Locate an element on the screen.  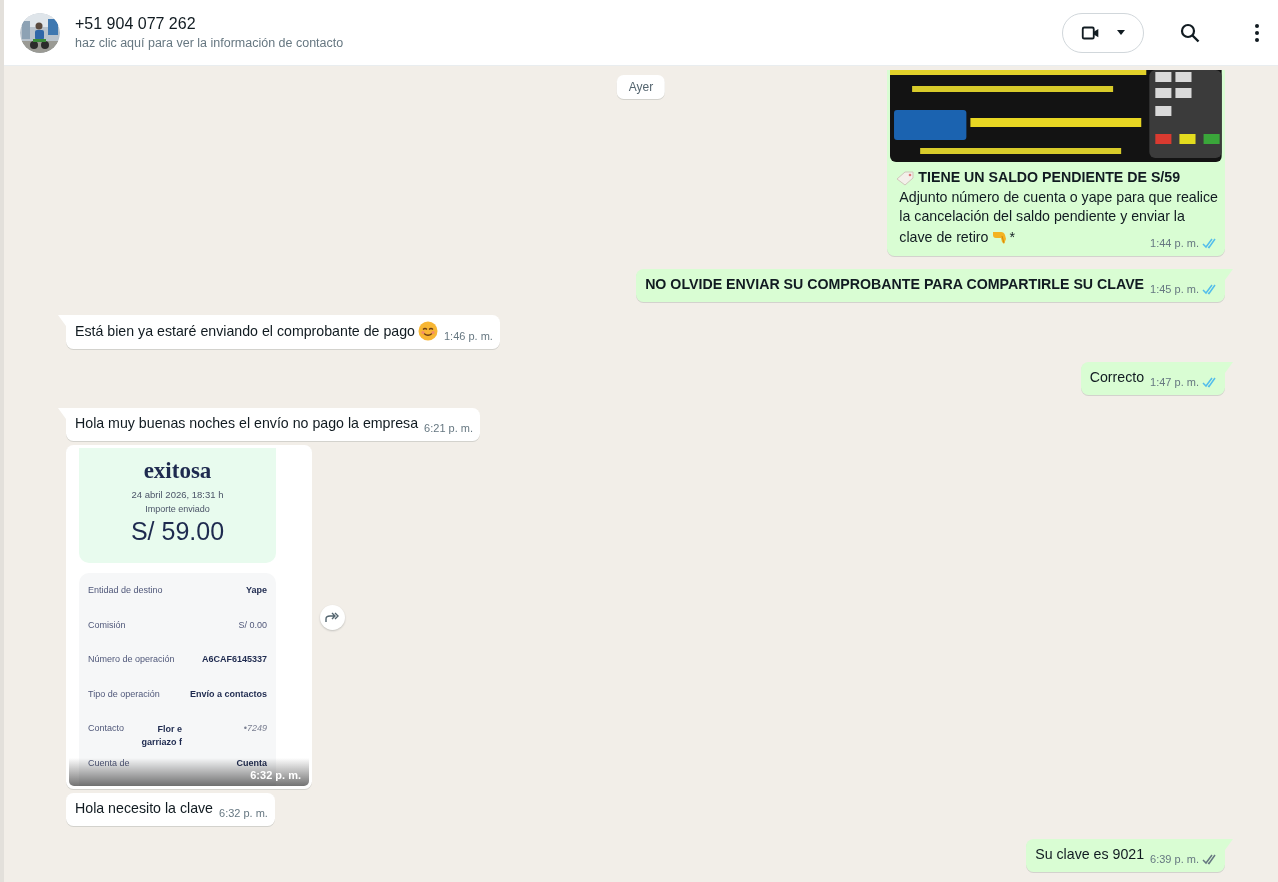
caption-text: clave de retiro is located at coordinates (944, 236).